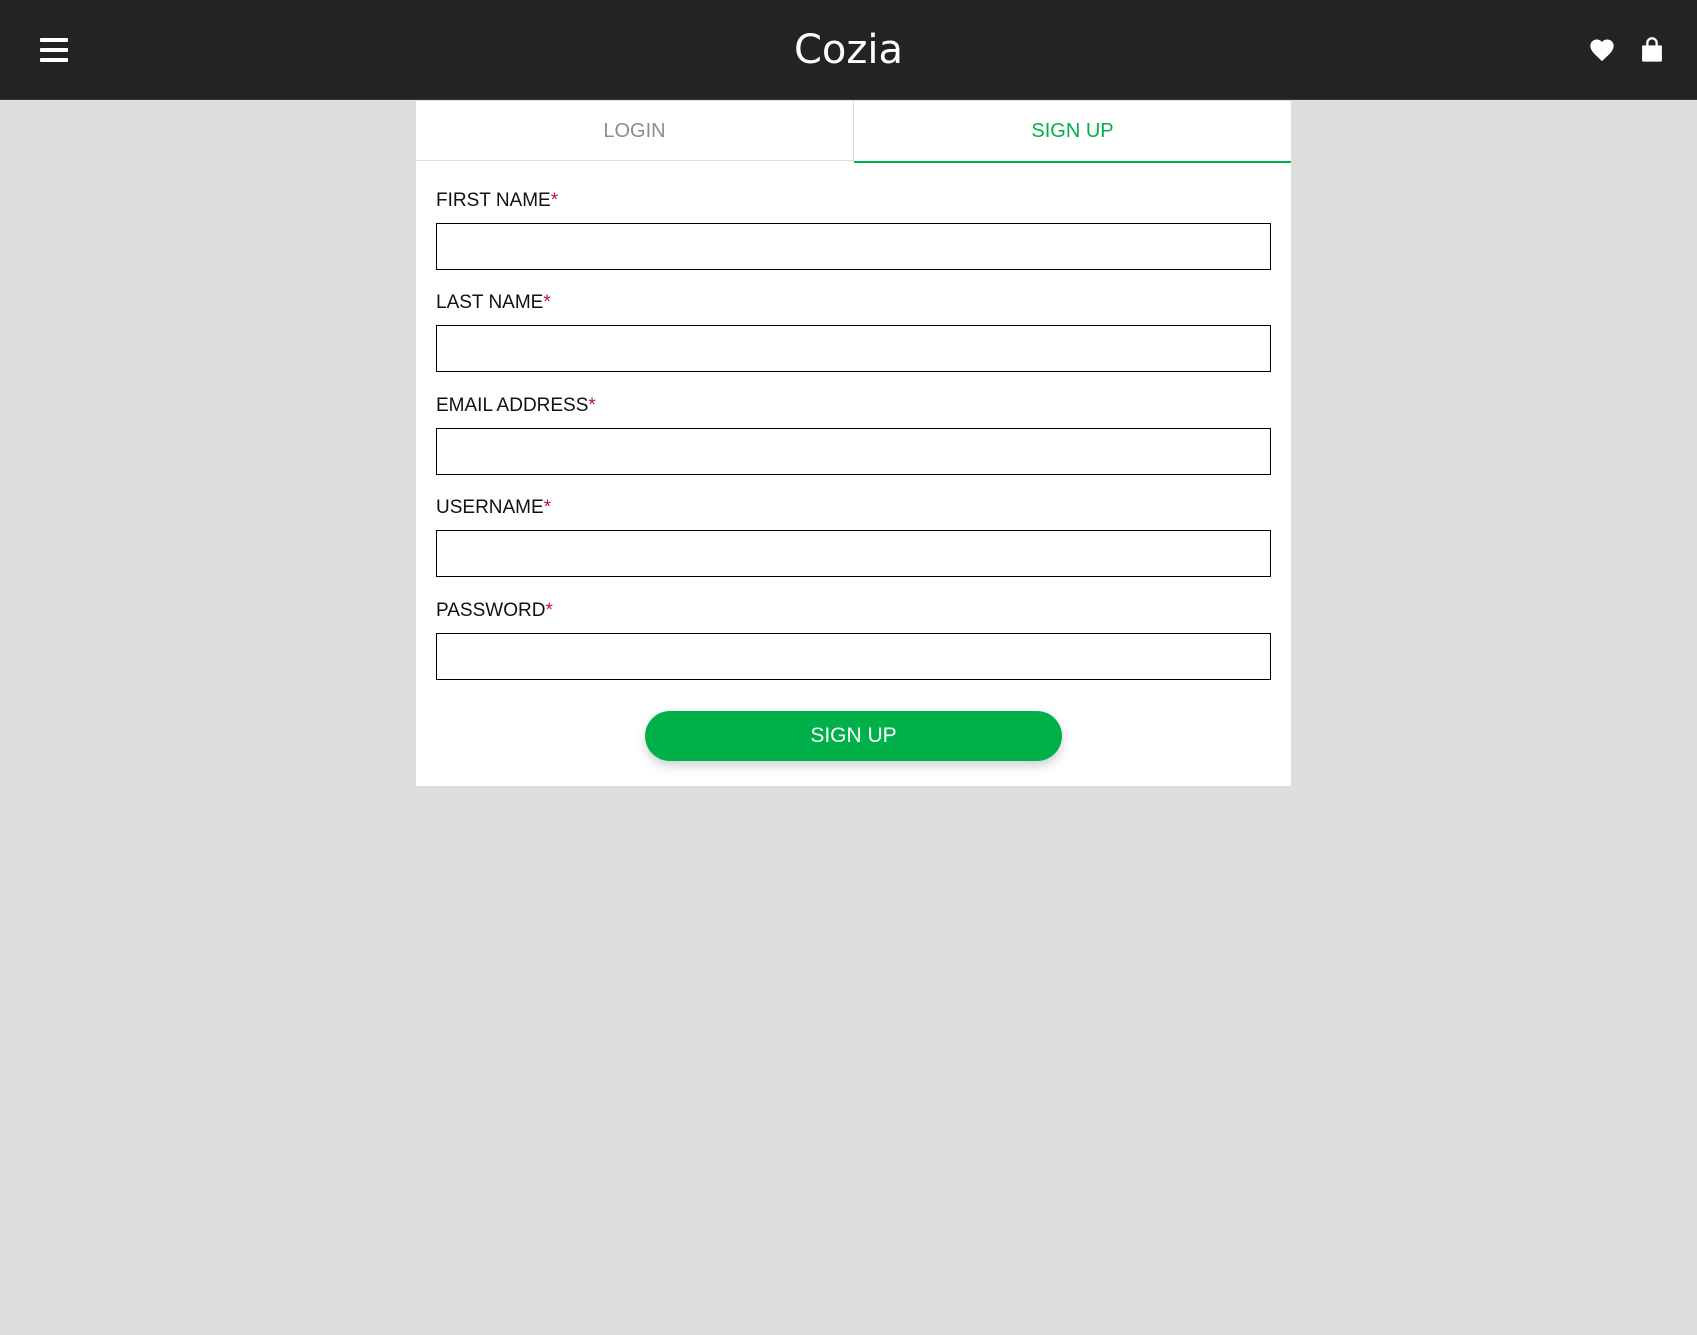 The width and height of the screenshot is (1697, 1335). I want to click on top-navigation-bar: Cozia, so click(848, 50).